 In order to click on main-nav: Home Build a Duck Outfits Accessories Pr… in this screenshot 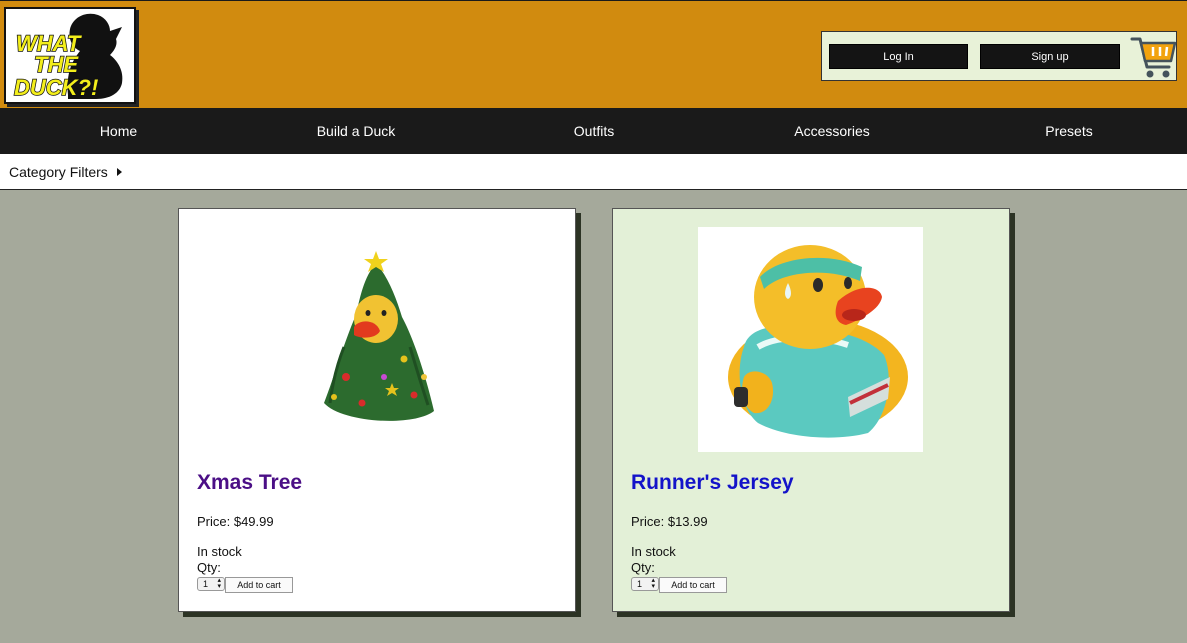, I will do `click(593, 131)`.